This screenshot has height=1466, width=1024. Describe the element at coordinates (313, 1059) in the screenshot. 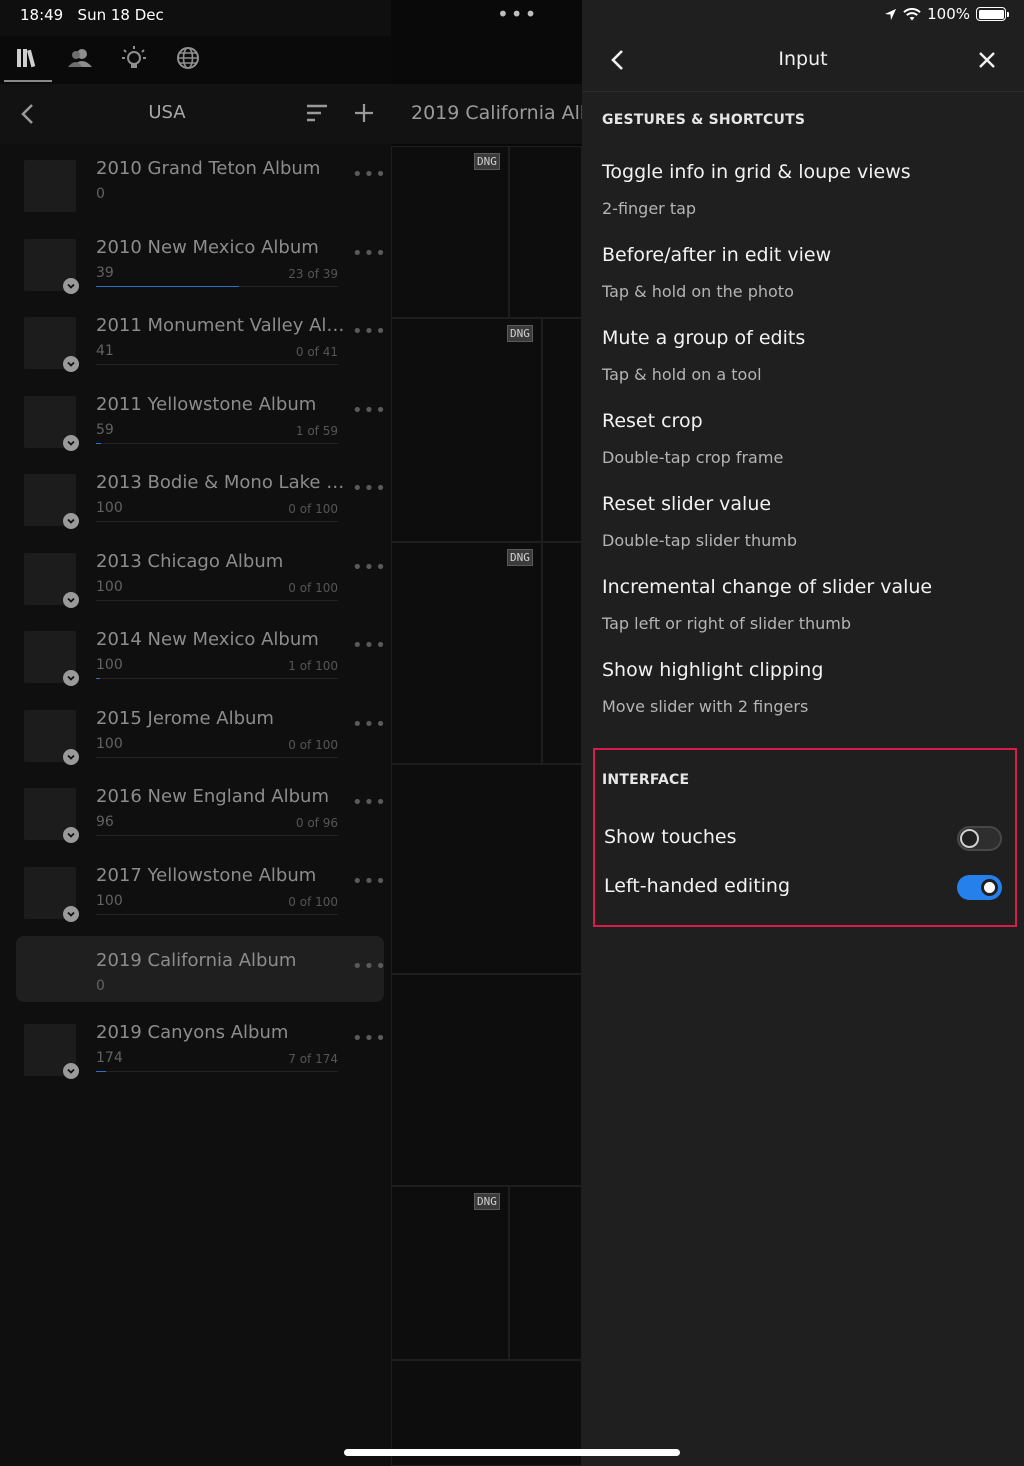

I see `album-sync-status: 7 of 174` at that location.